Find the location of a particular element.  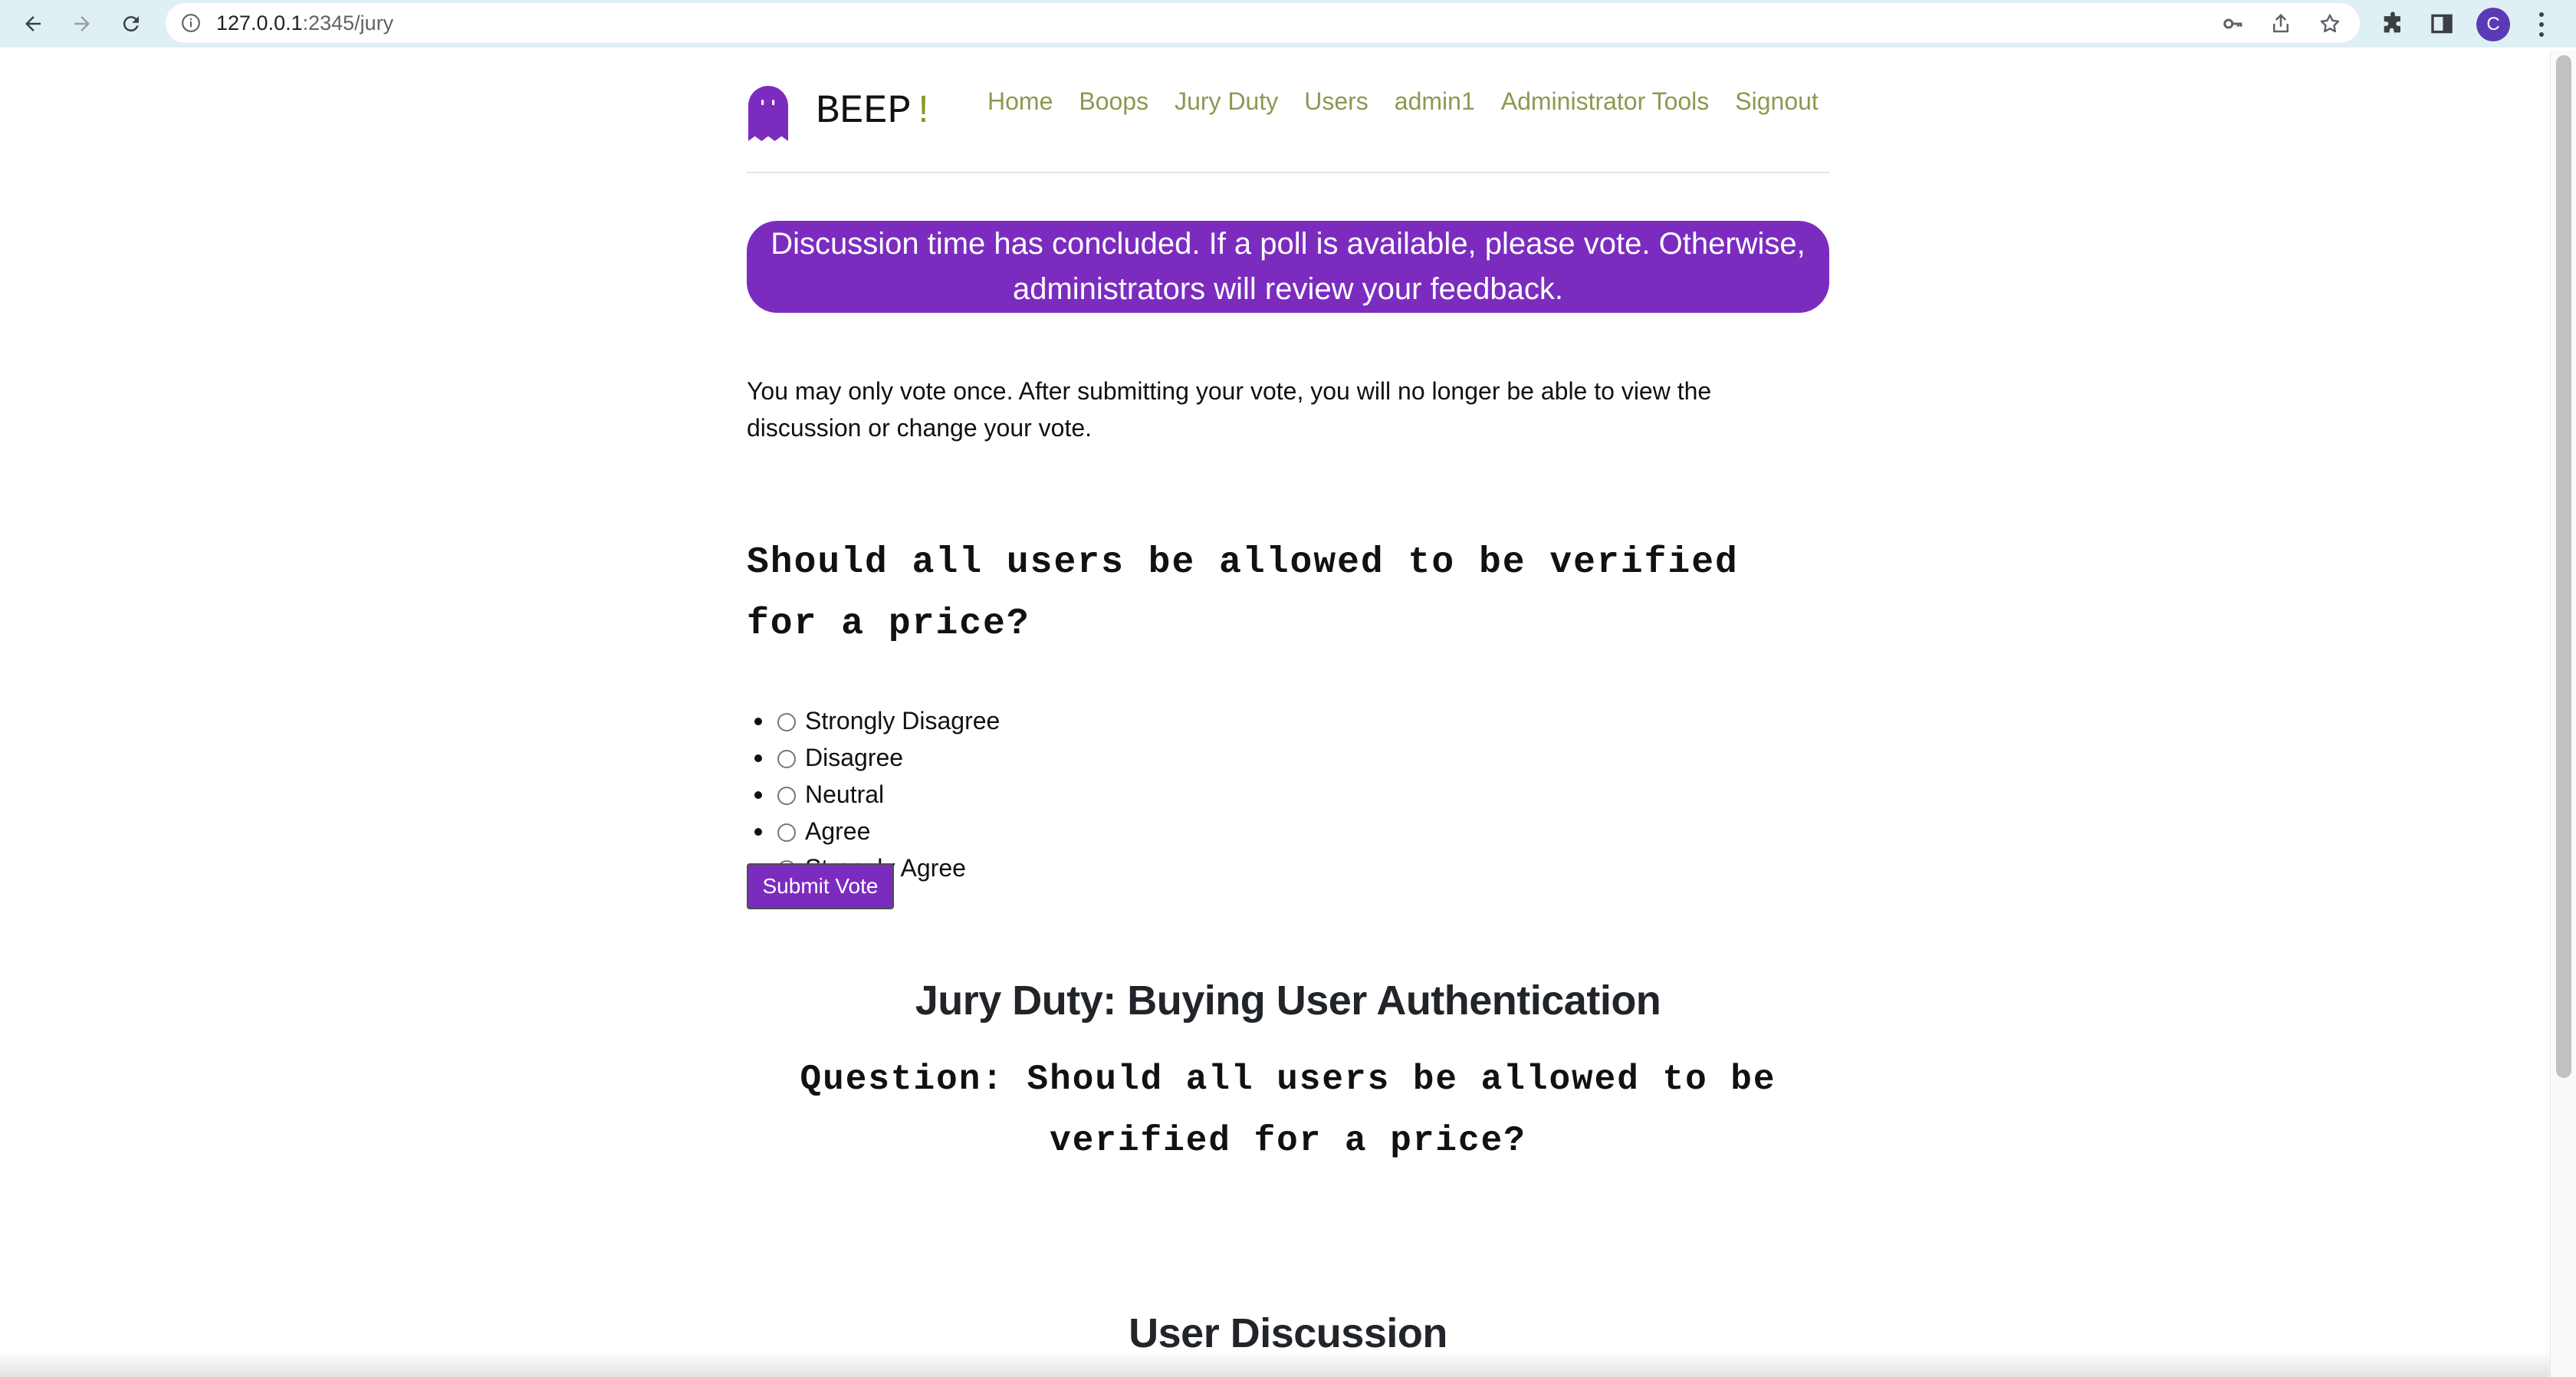

nav-boops-link: Boops is located at coordinates (1113, 102).